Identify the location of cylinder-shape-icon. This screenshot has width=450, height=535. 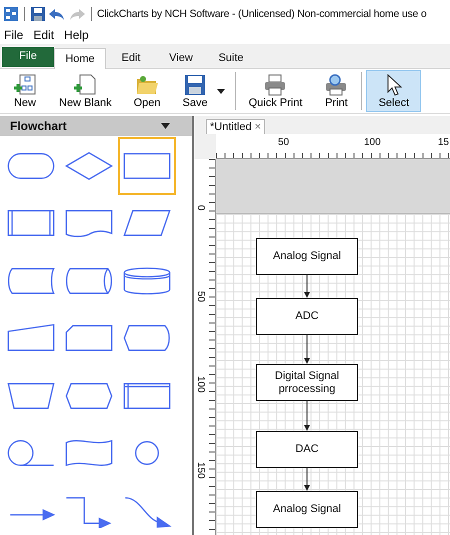
(89, 281).